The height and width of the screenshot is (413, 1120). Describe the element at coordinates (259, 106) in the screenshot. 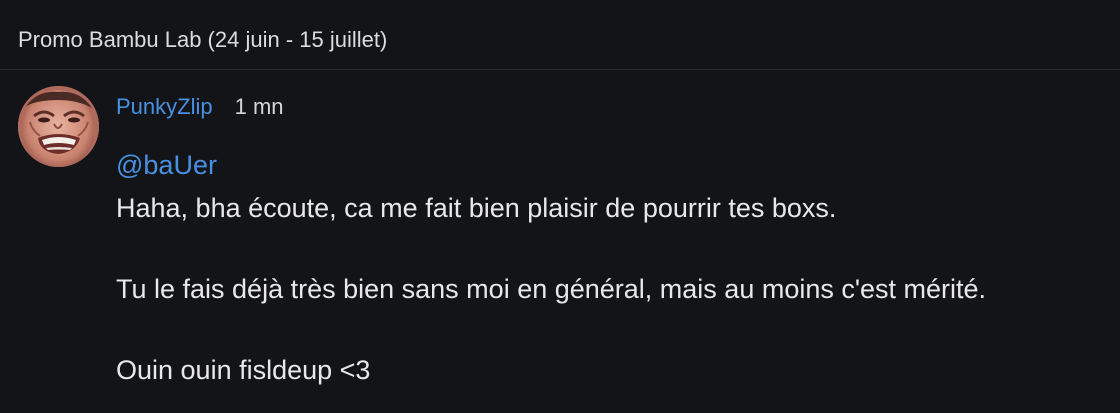

I see `post-time: 1 mn` at that location.